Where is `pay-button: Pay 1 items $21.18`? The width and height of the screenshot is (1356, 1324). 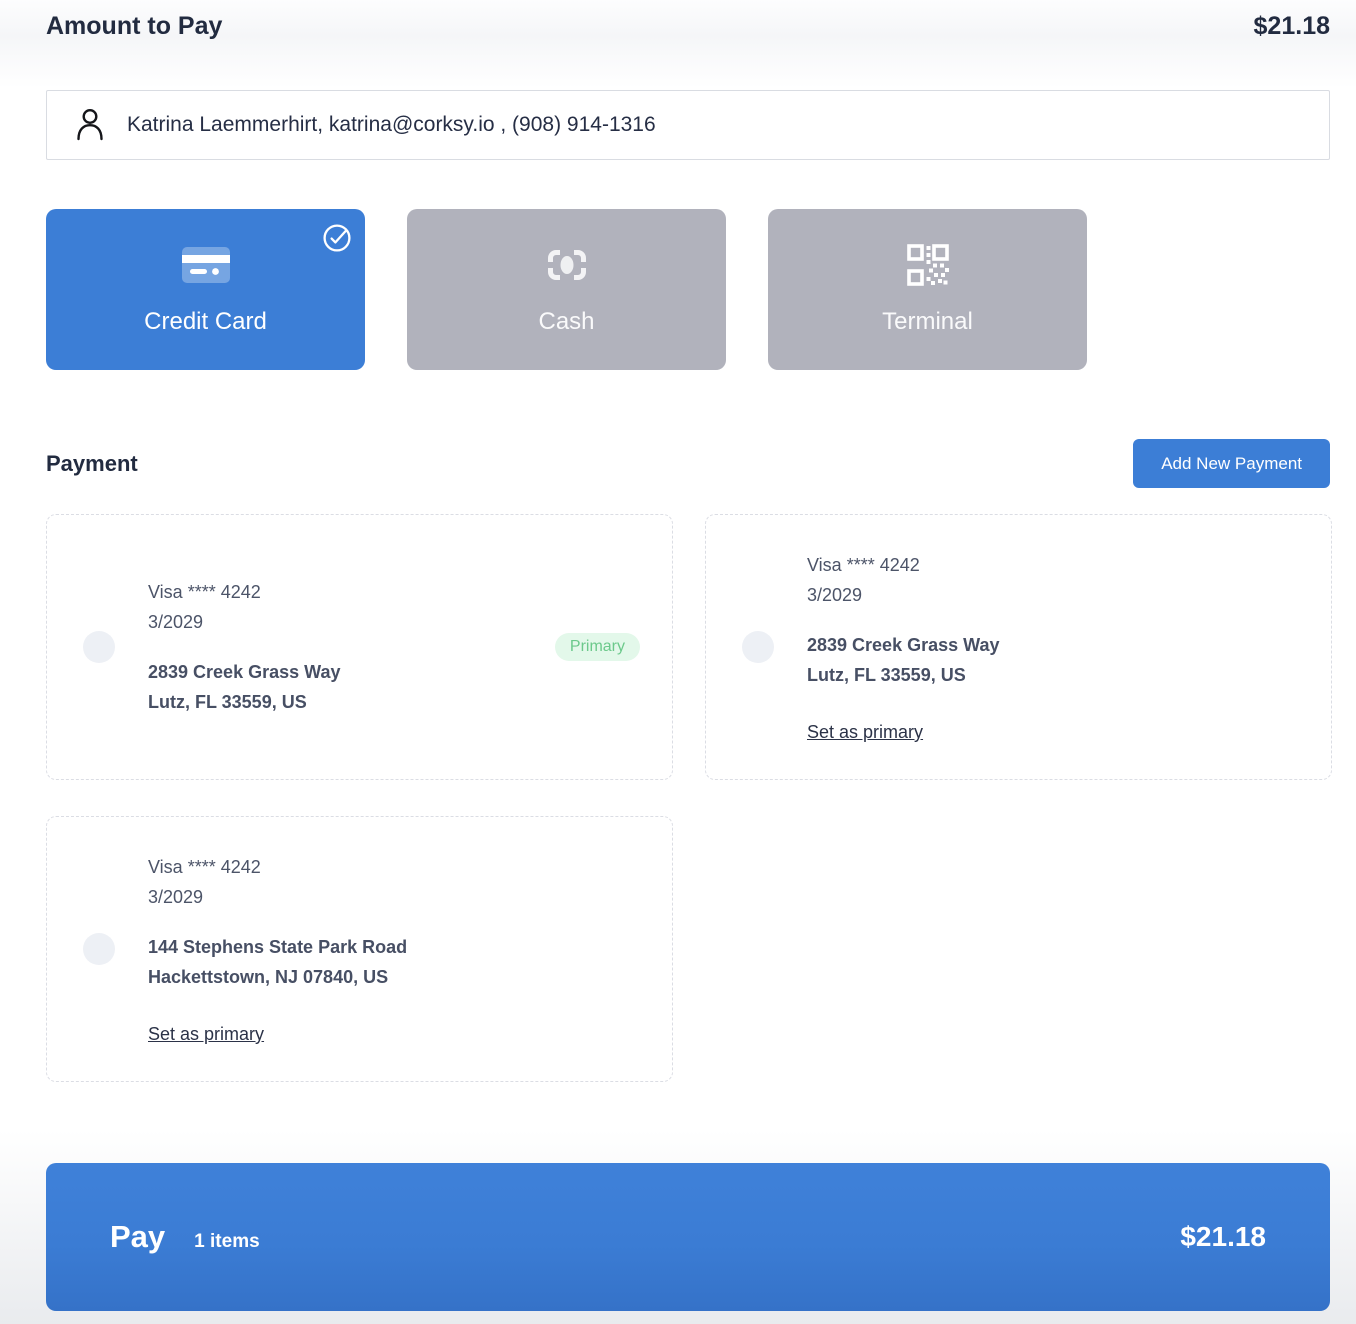
pay-button: Pay 1 items $21.18 is located at coordinates (688, 1237).